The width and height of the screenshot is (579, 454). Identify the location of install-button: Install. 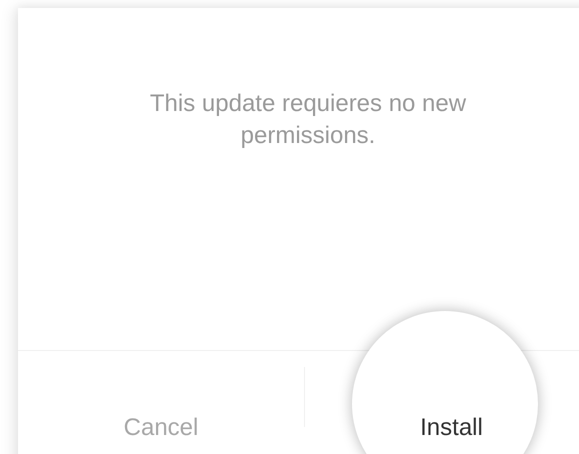
(451, 416).